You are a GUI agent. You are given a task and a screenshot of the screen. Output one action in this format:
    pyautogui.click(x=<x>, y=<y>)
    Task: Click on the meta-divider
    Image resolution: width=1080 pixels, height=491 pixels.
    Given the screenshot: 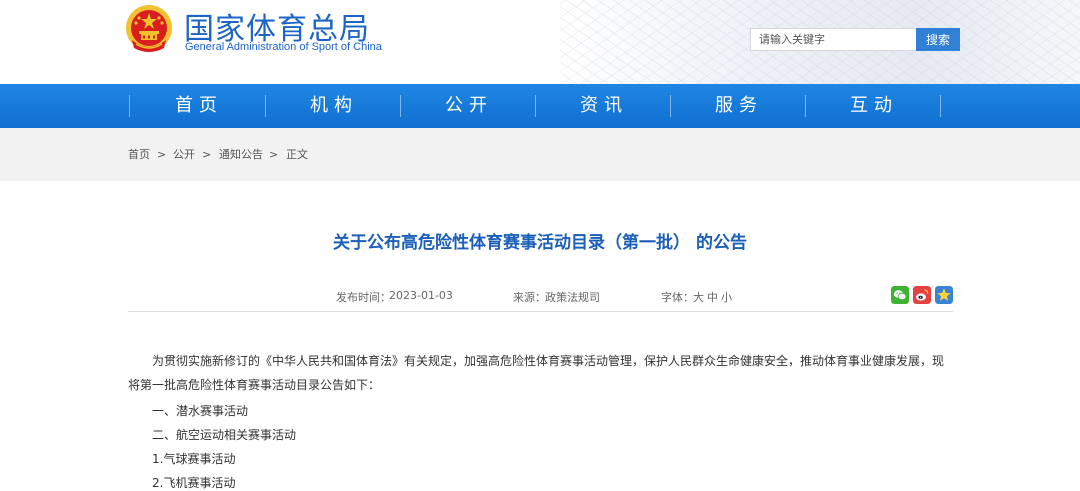 What is the action you would take?
    pyautogui.click(x=540, y=311)
    